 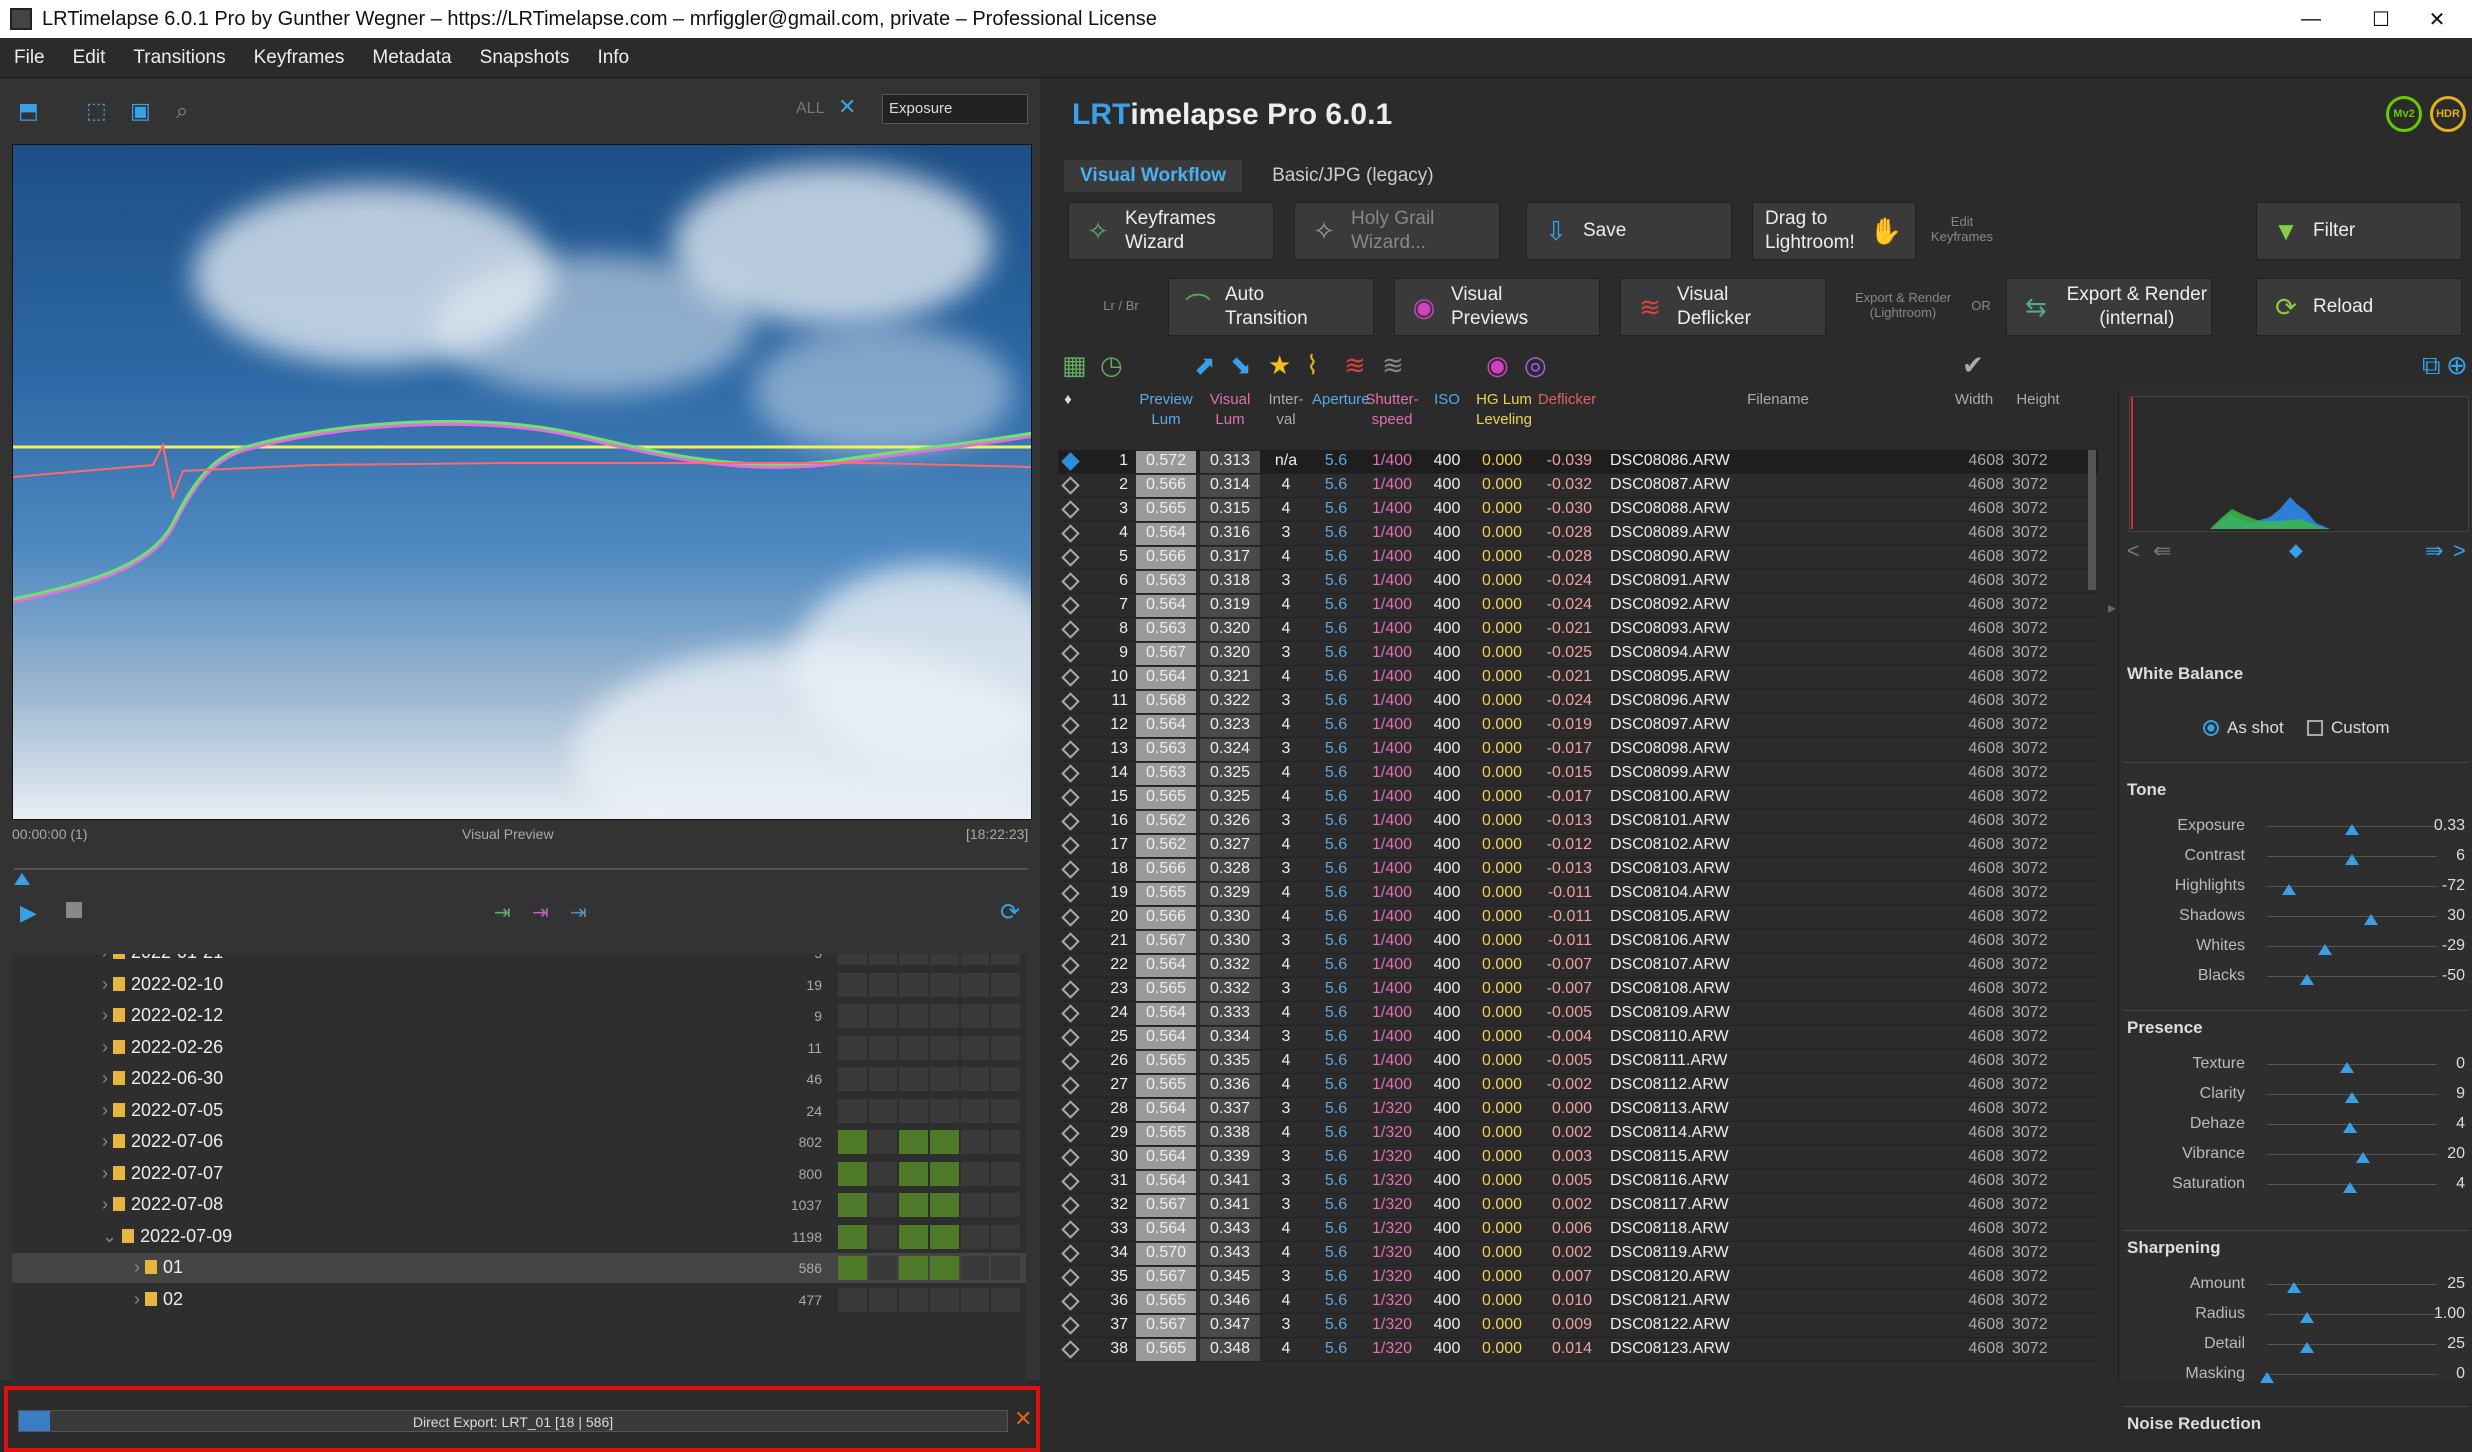 I want to click on slider-value: -72, so click(x=2437, y=886).